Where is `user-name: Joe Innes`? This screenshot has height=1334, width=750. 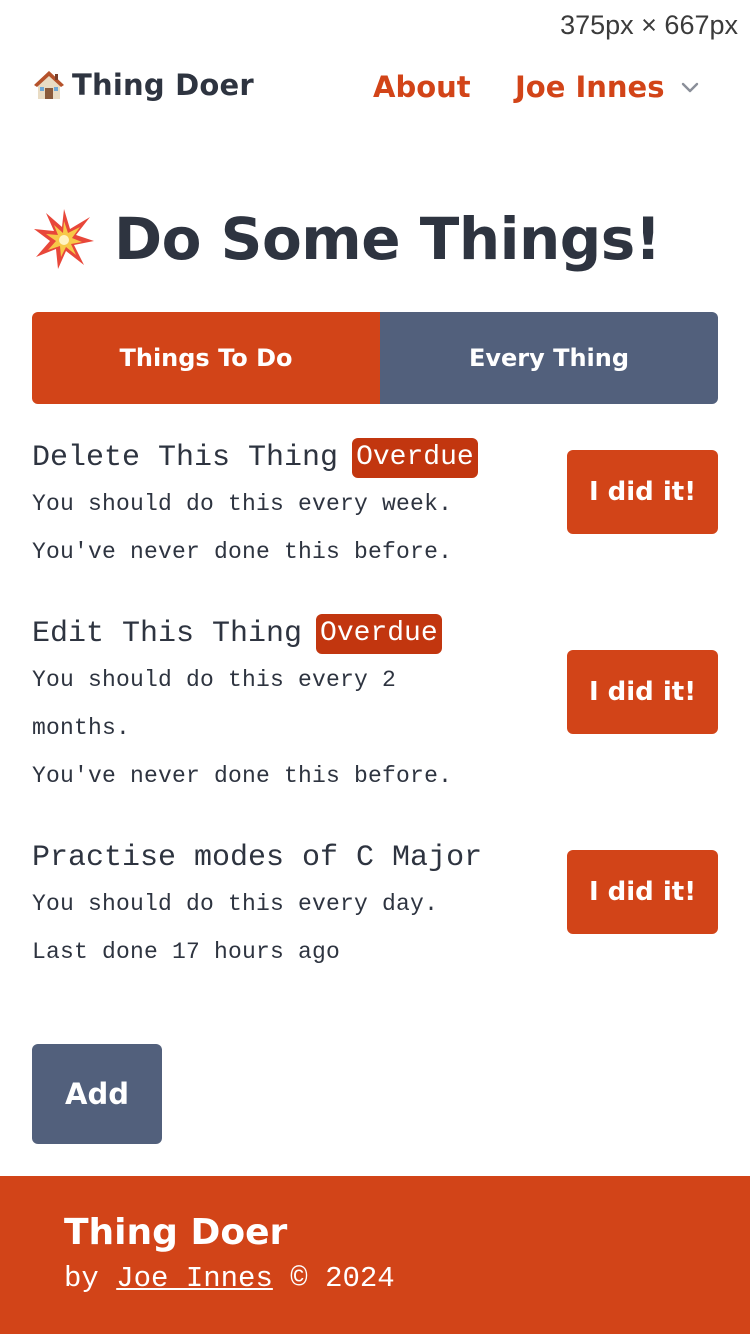 user-name: Joe Innes is located at coordinates (590, 87).